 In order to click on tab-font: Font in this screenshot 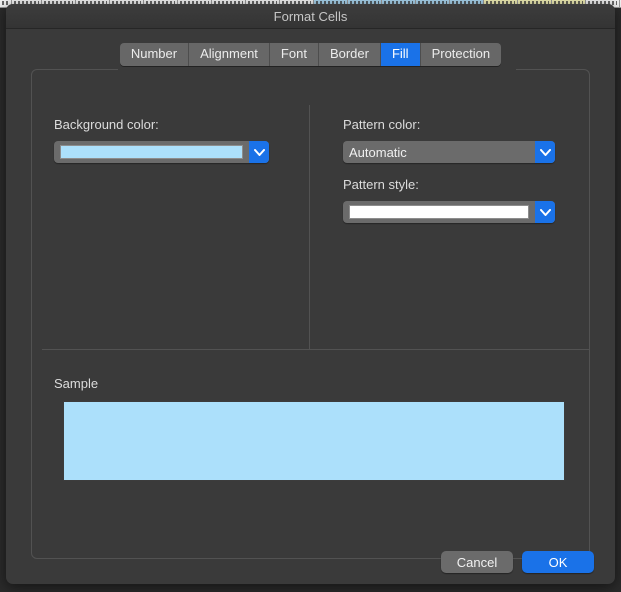, I will do `click(294, 54)`.